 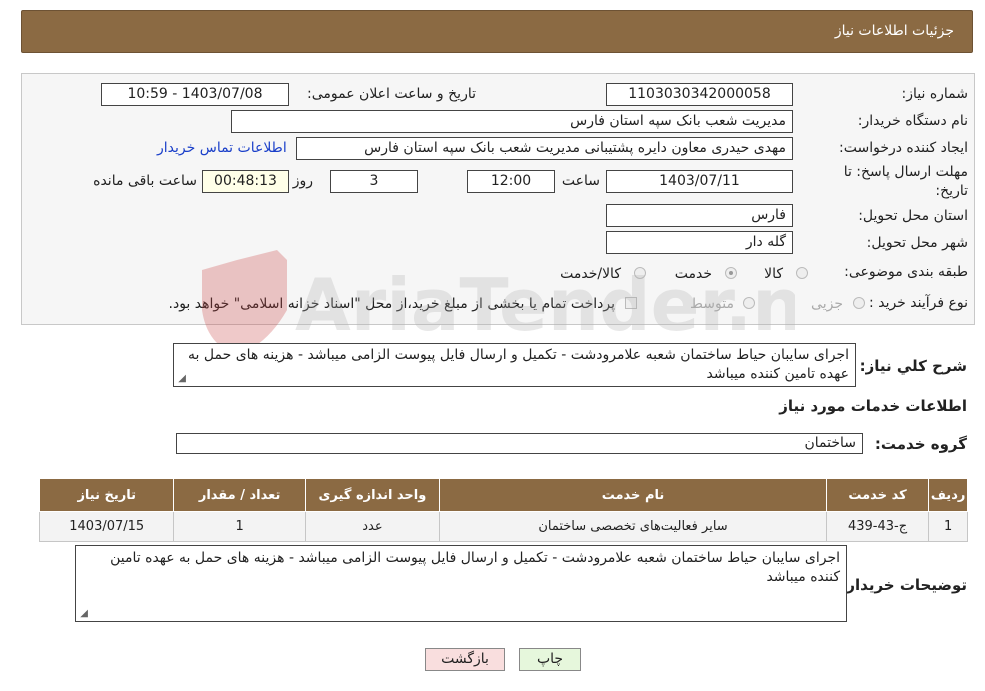 I want to click on process-option-minor-radio, so click(x=859, y=303).